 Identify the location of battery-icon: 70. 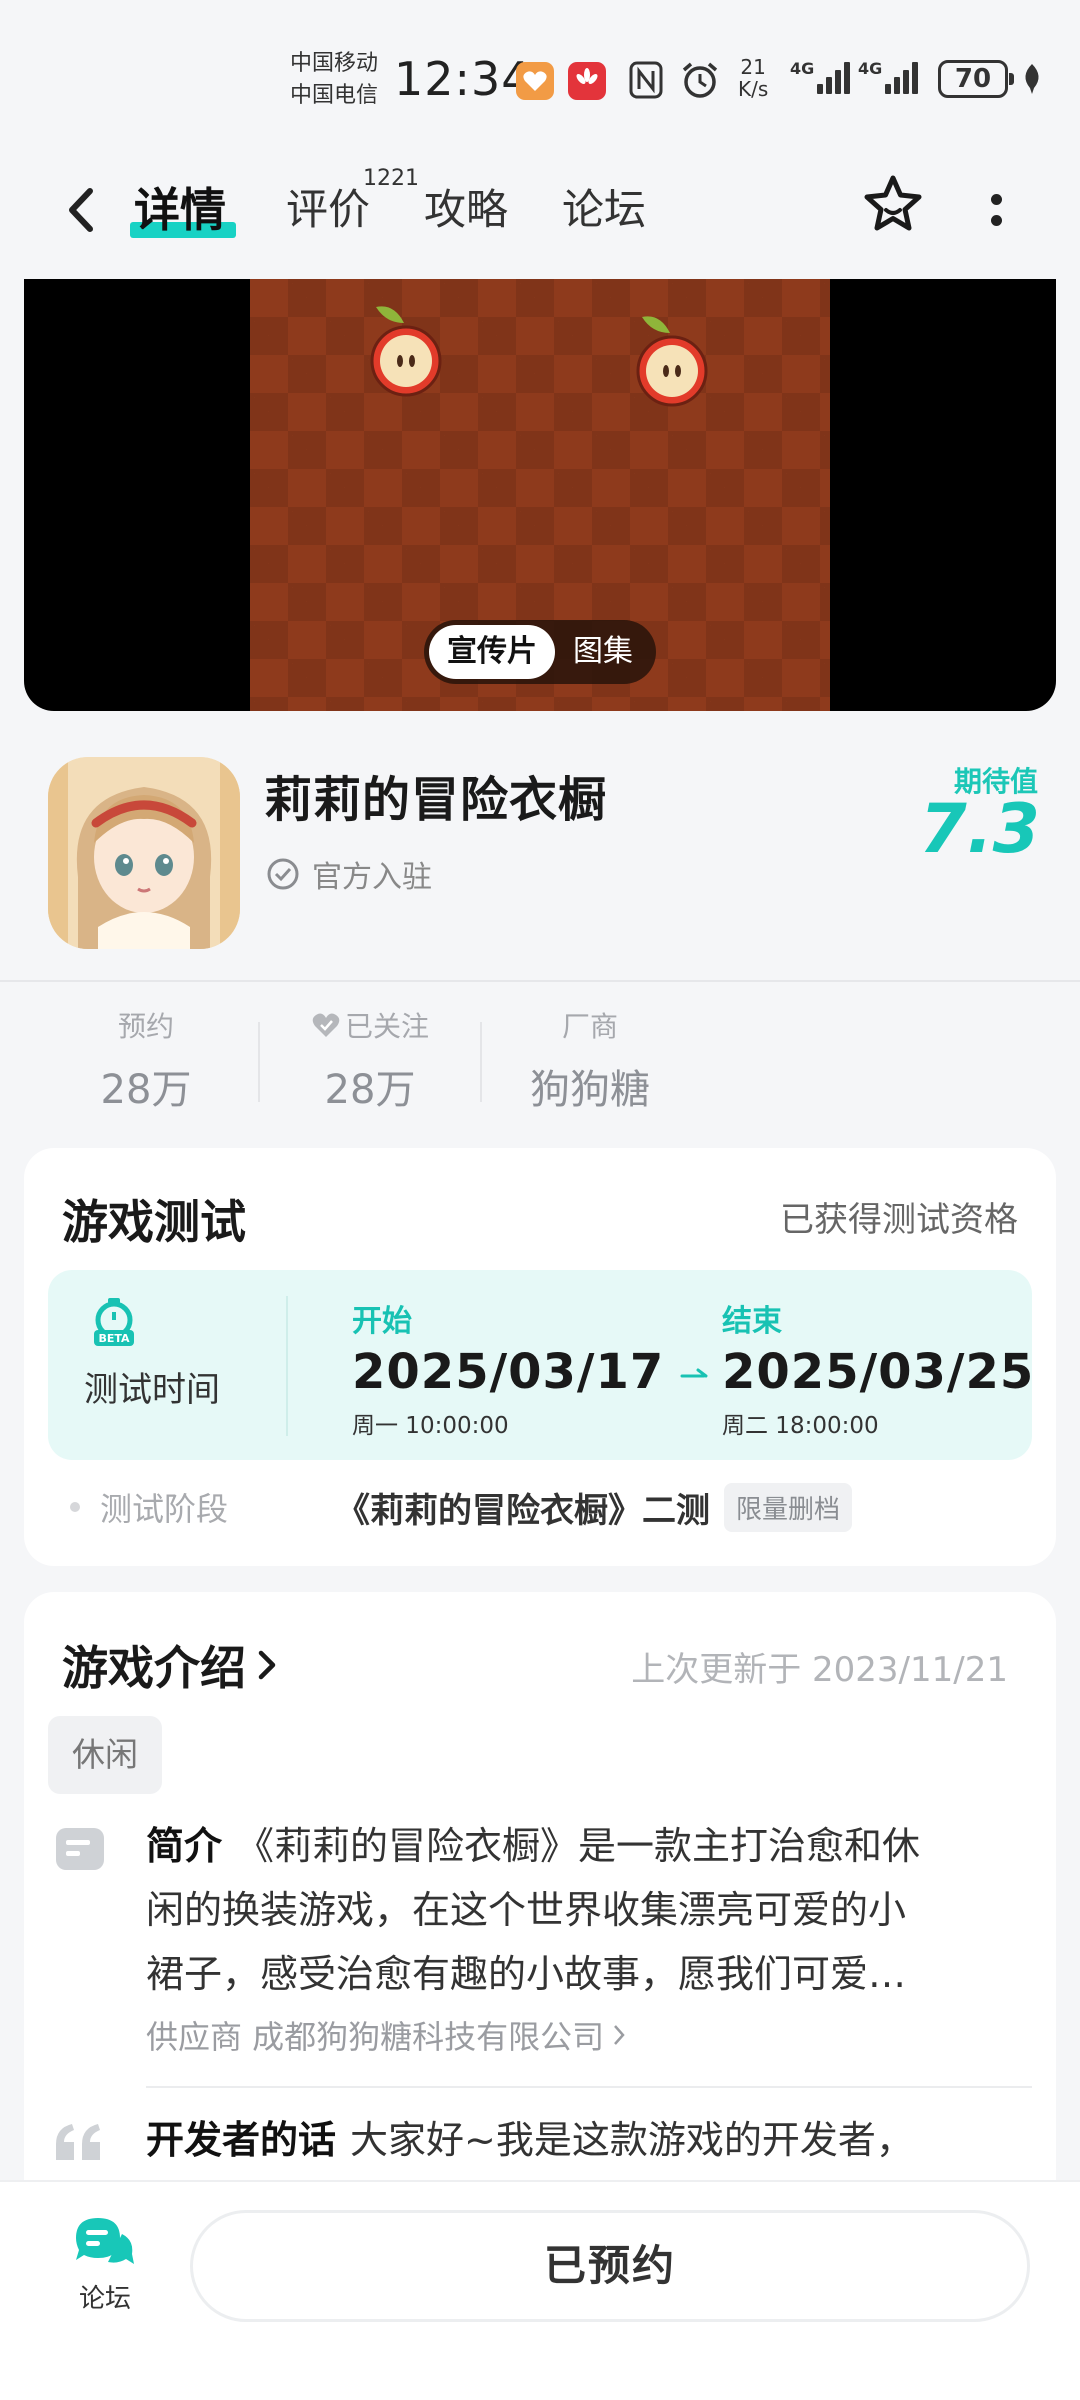
(976, 79).